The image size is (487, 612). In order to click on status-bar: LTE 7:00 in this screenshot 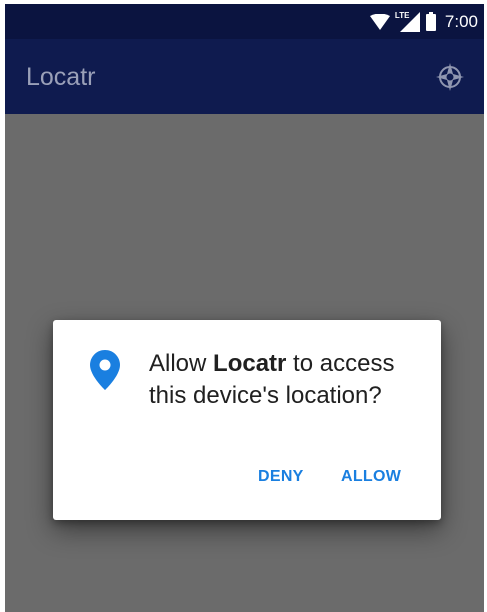, I will do `click(244, 21)`.